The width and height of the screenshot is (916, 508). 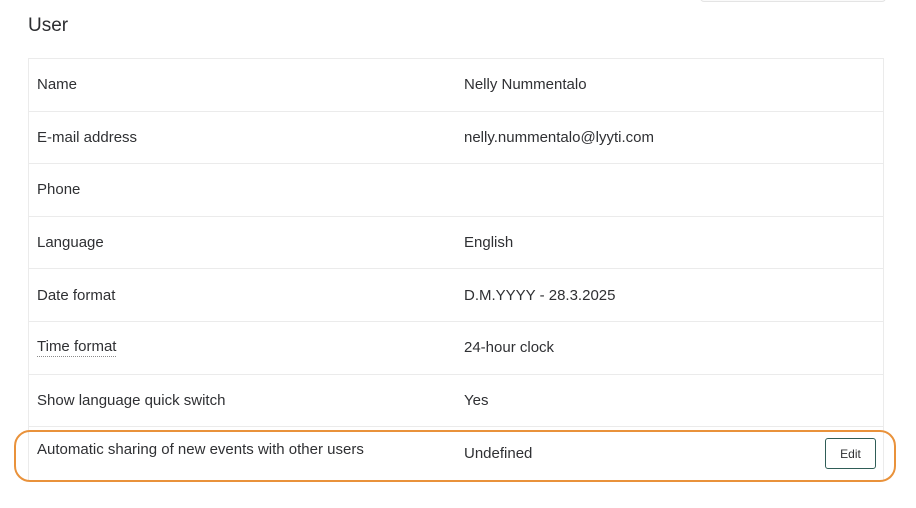 What do you see at coordinates (456, 243) in the screenshot?
I see `row-language: Language English` at bounding box center [456, 243].